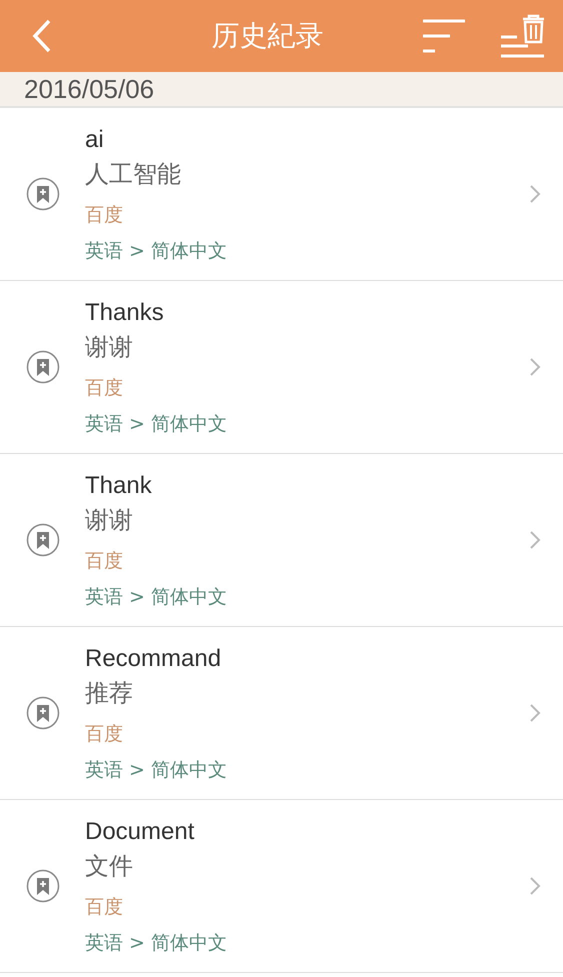  Describe the element at coordinates (42, 36) in the screenshot. I see `back-icon` at that location.